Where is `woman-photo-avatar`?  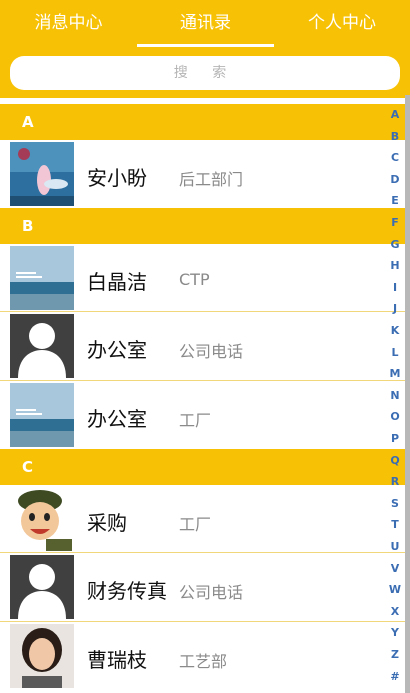 woman-photo-avatar is located at coordinates (42, 656).